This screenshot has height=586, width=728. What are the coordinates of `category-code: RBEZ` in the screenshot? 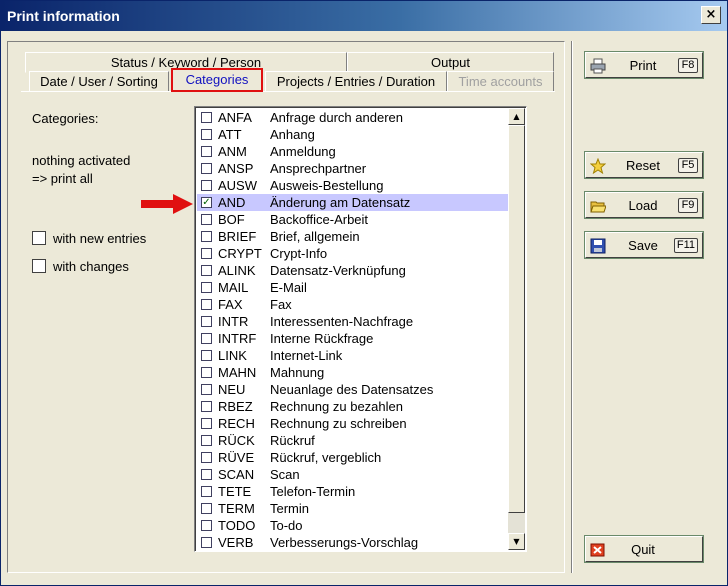 It's located at (235, 406).